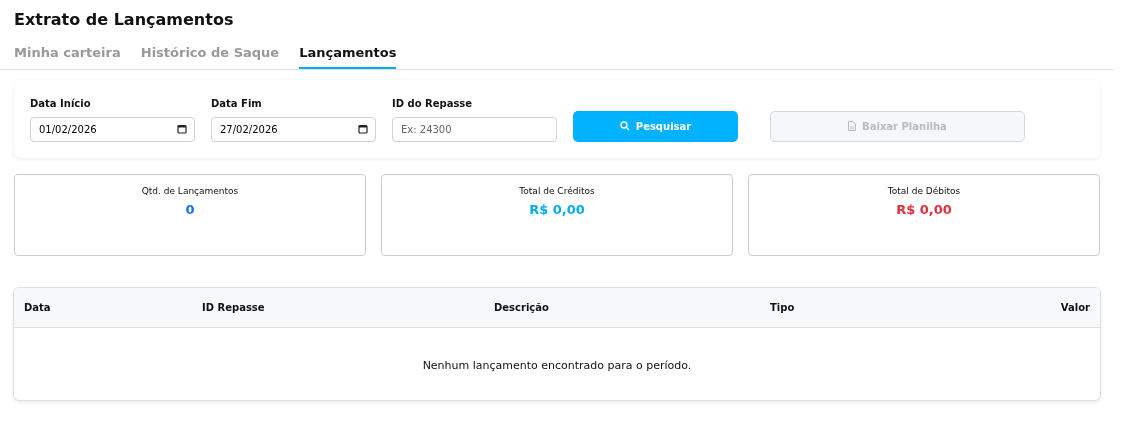 The image size is (1138, 423). I want to click on column-header: Descrição, so click(622, 307).